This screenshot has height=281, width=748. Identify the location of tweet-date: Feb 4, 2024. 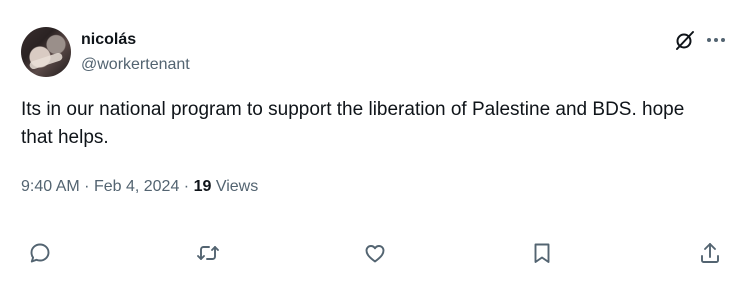
(136, 186).